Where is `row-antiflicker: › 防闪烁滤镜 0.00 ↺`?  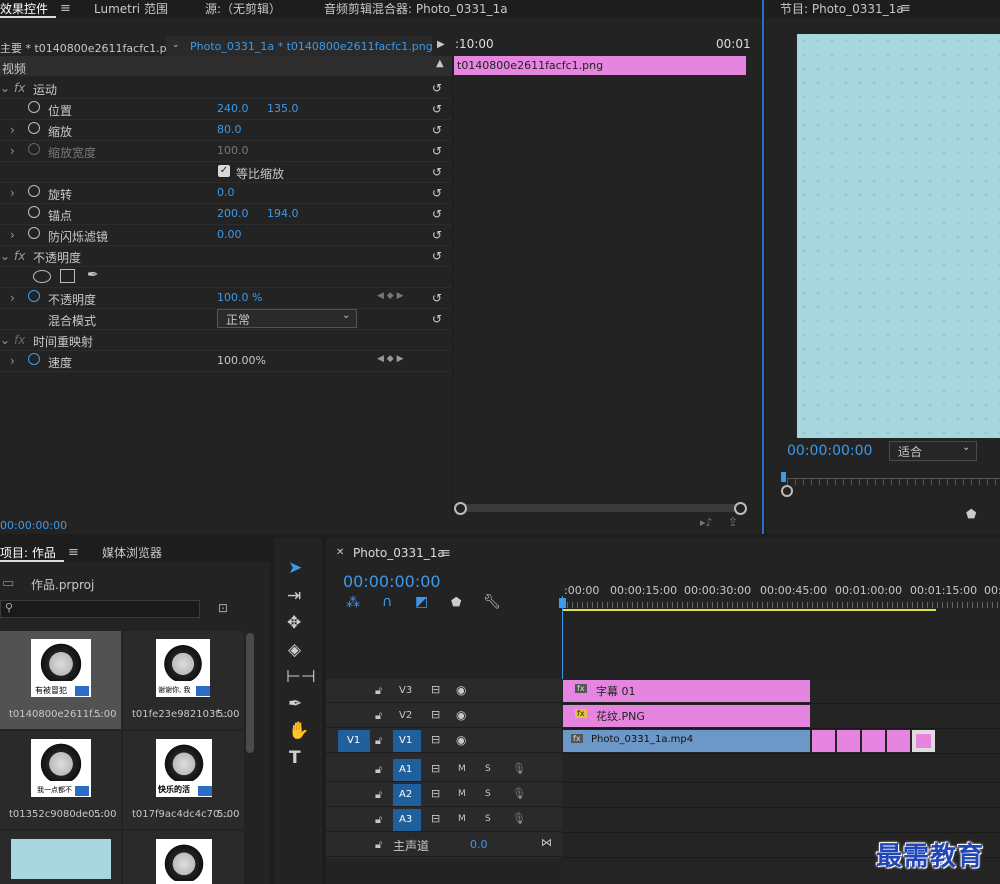
row-antiflicker: › 防闪烁滤镜 0.00 ↺ is located at coordinates (226, 235).